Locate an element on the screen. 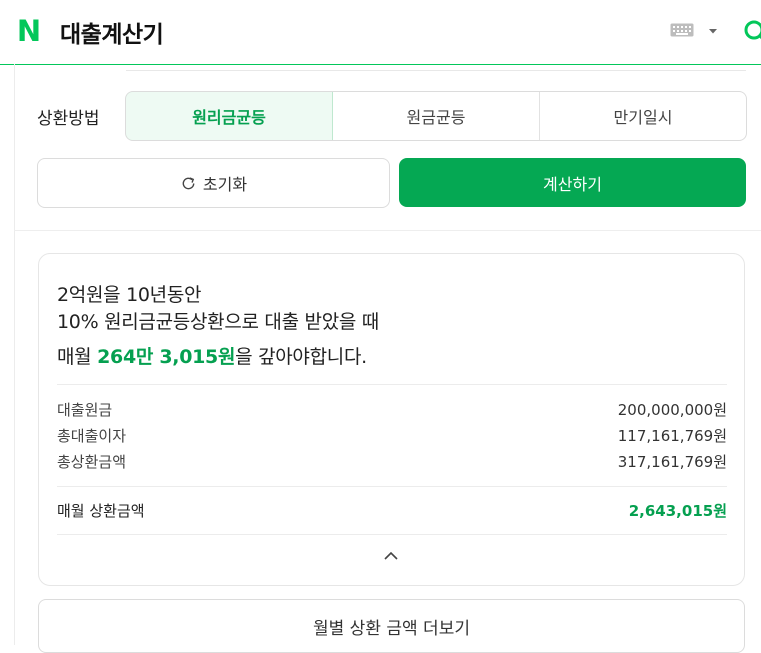 The height and width of the screenshot is (653, 761). summary-repayment-type: 10% 원리금균등상환으로 대출 받았을 때 is located at coordinates (218, 322).